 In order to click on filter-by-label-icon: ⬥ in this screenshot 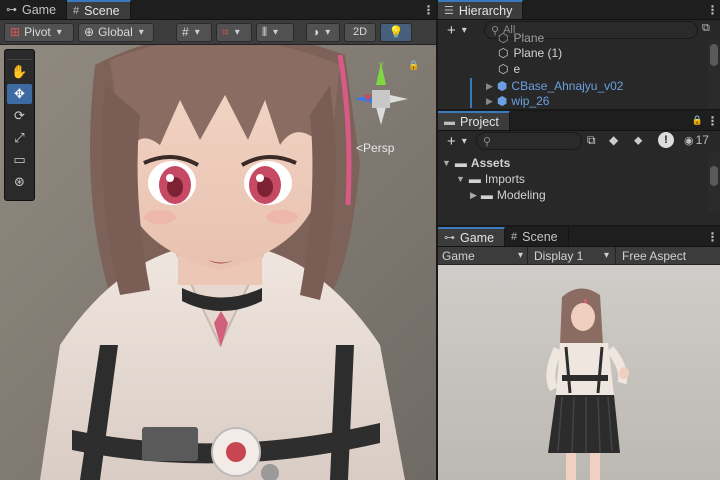, I will do `click(638, 140)`.